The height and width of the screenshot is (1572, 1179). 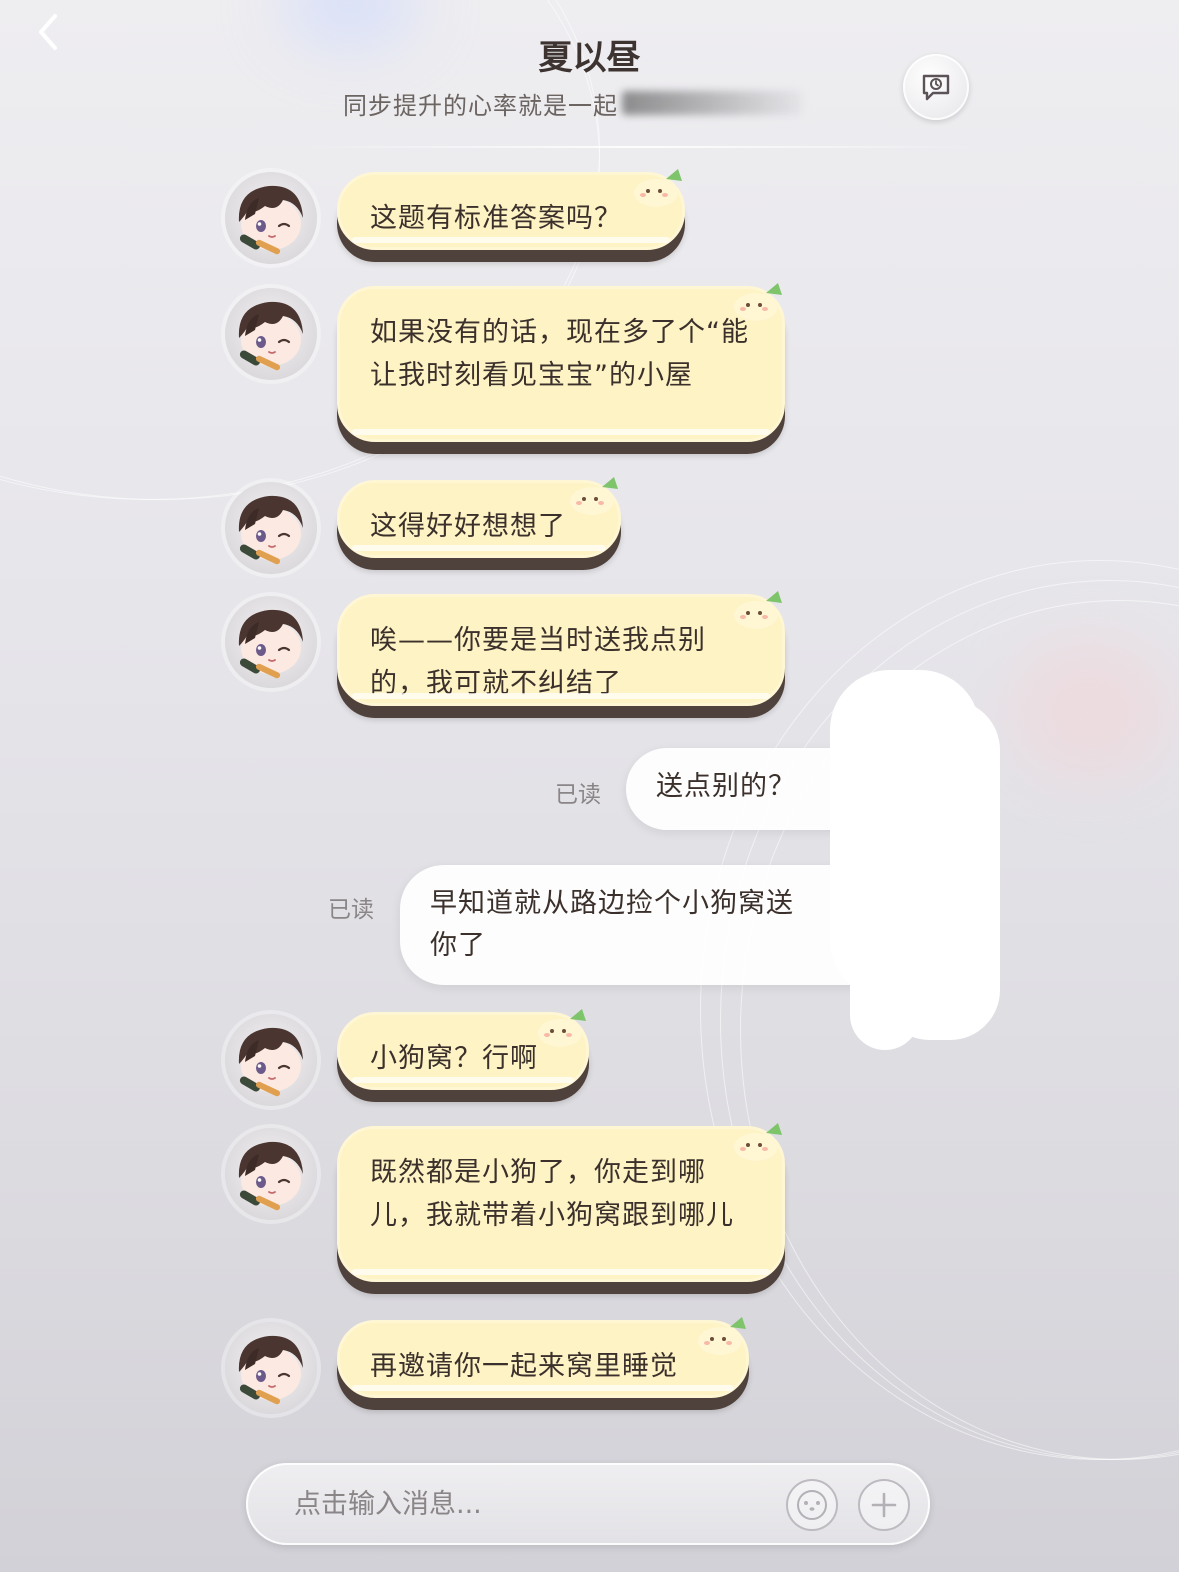 I want to click on message-text: 如果没有的话，现在多了个“能让我时刻看见宝宝”的小屋, so click(x=559, y=354).